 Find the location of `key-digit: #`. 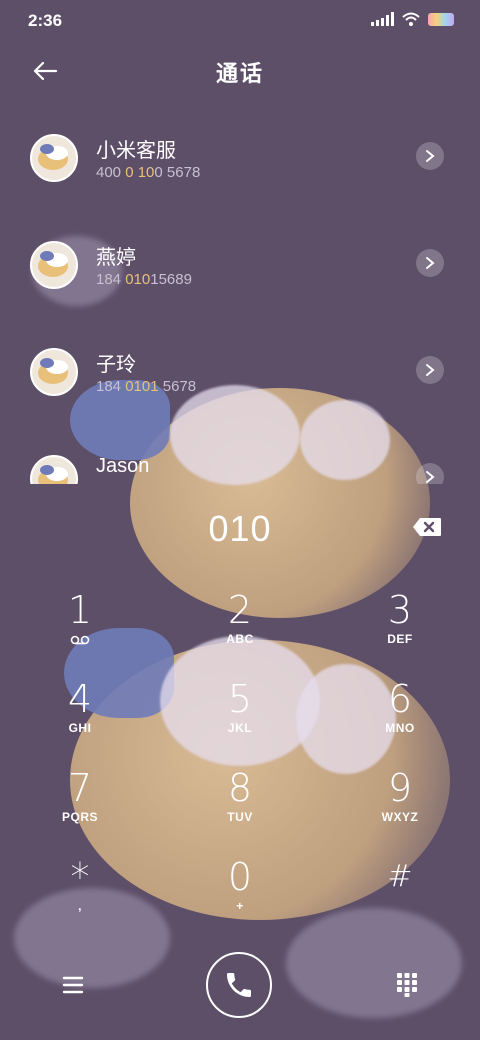

key-digit: # is located at coordinates (400, 876).